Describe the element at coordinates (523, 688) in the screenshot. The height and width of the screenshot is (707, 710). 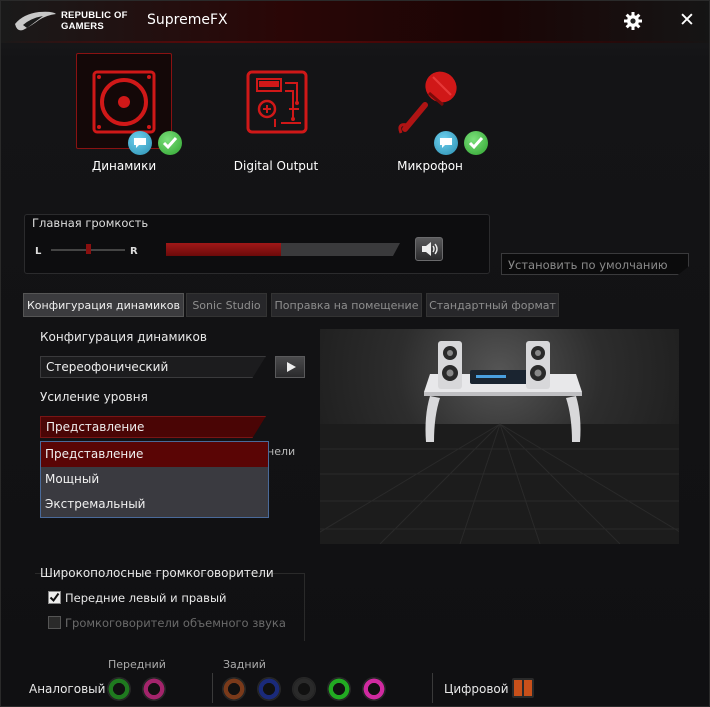
I see `digital-jack-icon` at that location.